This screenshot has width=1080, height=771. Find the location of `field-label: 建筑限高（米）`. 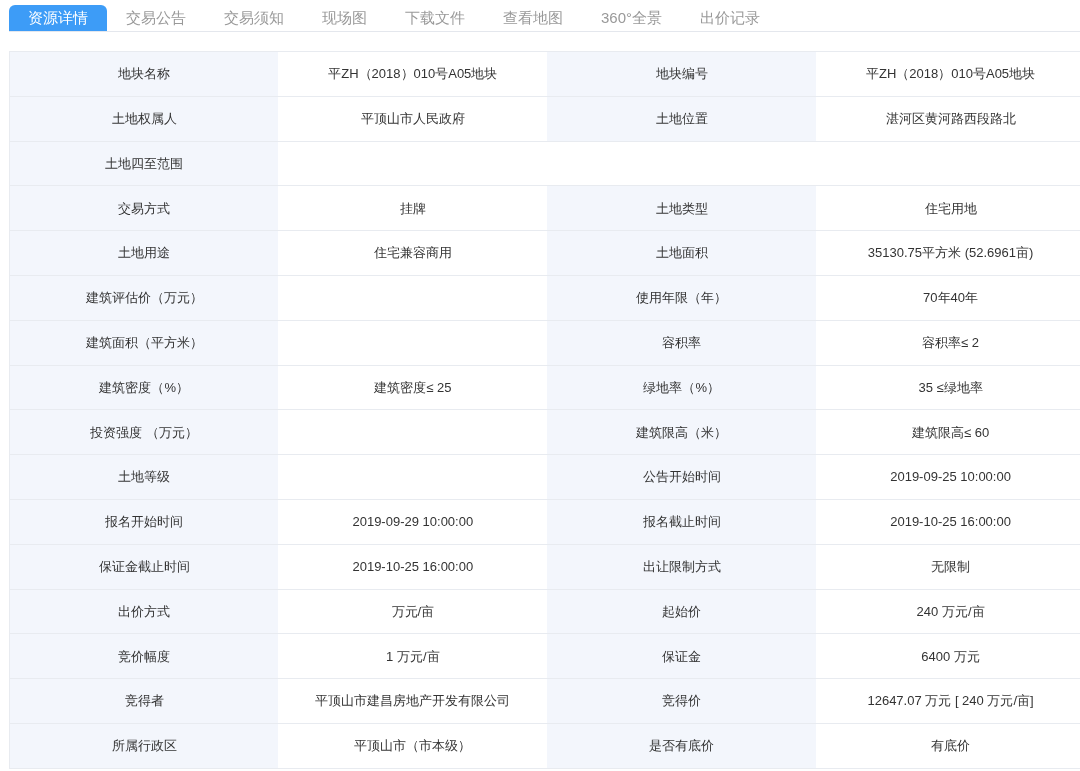

field-label: 建筑限高（米） is located at coordinates (682, 432).